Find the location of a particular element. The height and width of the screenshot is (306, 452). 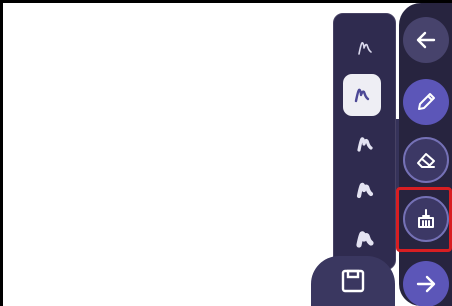

arrow-left-icon is located at coordinates (426, 40).